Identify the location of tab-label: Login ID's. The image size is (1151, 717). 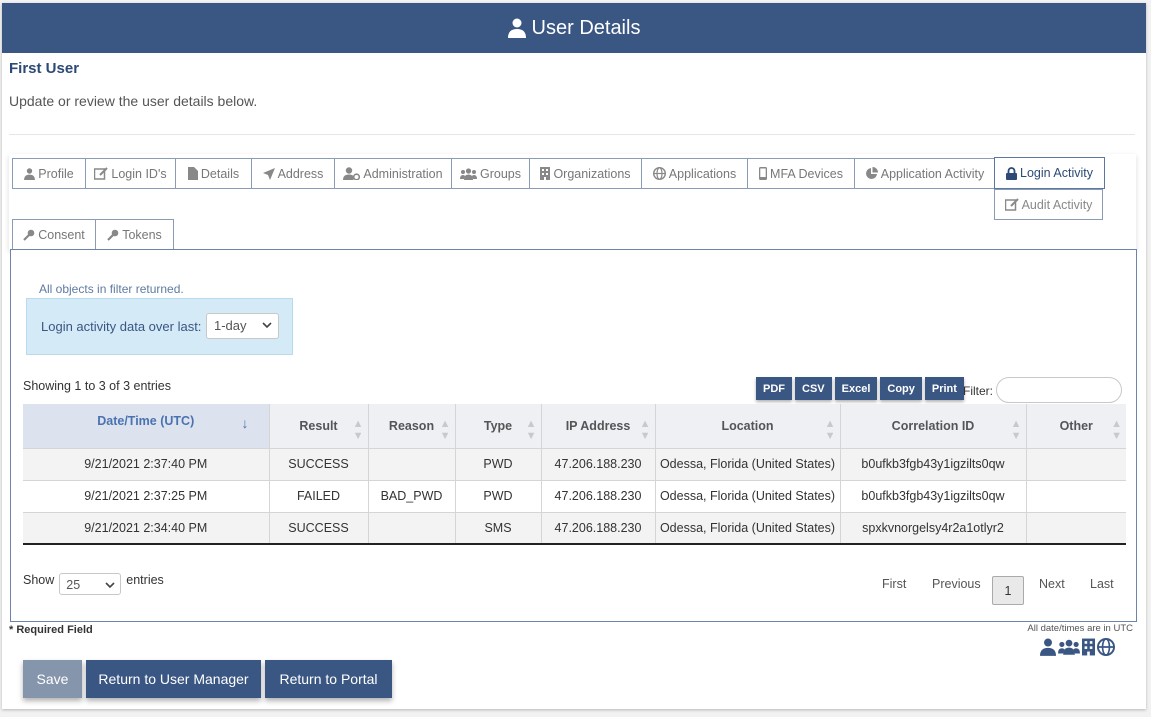
(139, 173).